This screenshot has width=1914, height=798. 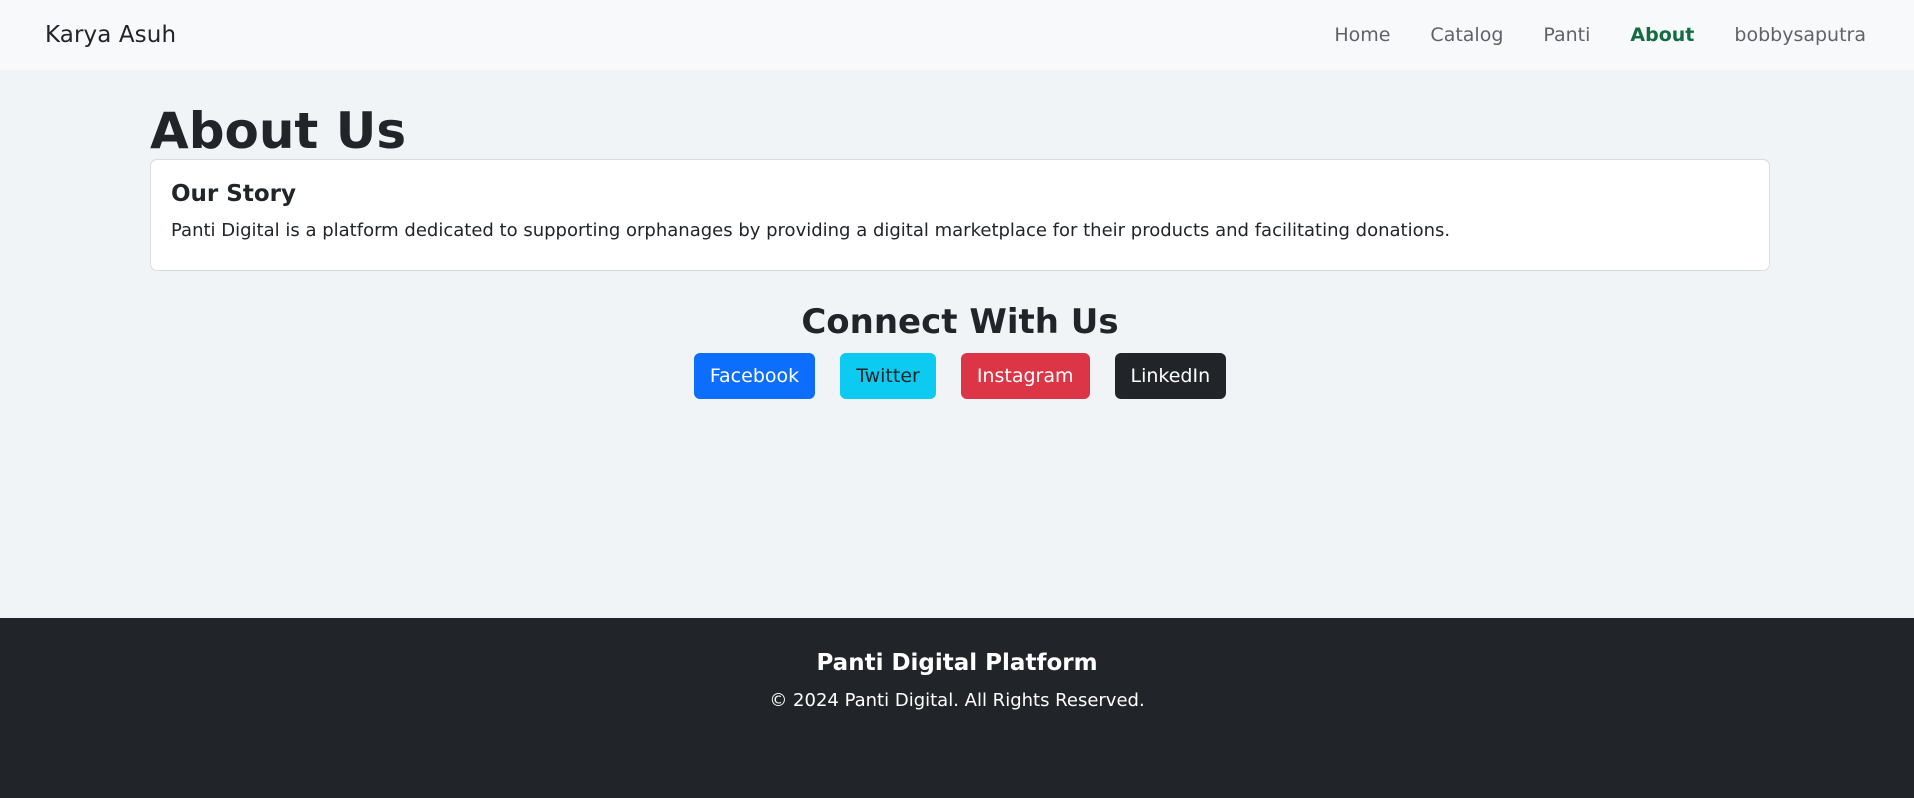 What do you see at coordinates (233, 194) in the screenshot?
I see `story-title: Our Story` at bounding box center [233, 194].